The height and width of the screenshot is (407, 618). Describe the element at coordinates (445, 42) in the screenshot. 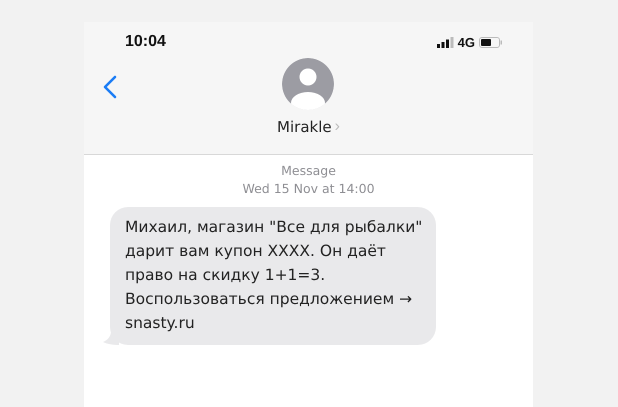

I see `signal-icon` at that location.